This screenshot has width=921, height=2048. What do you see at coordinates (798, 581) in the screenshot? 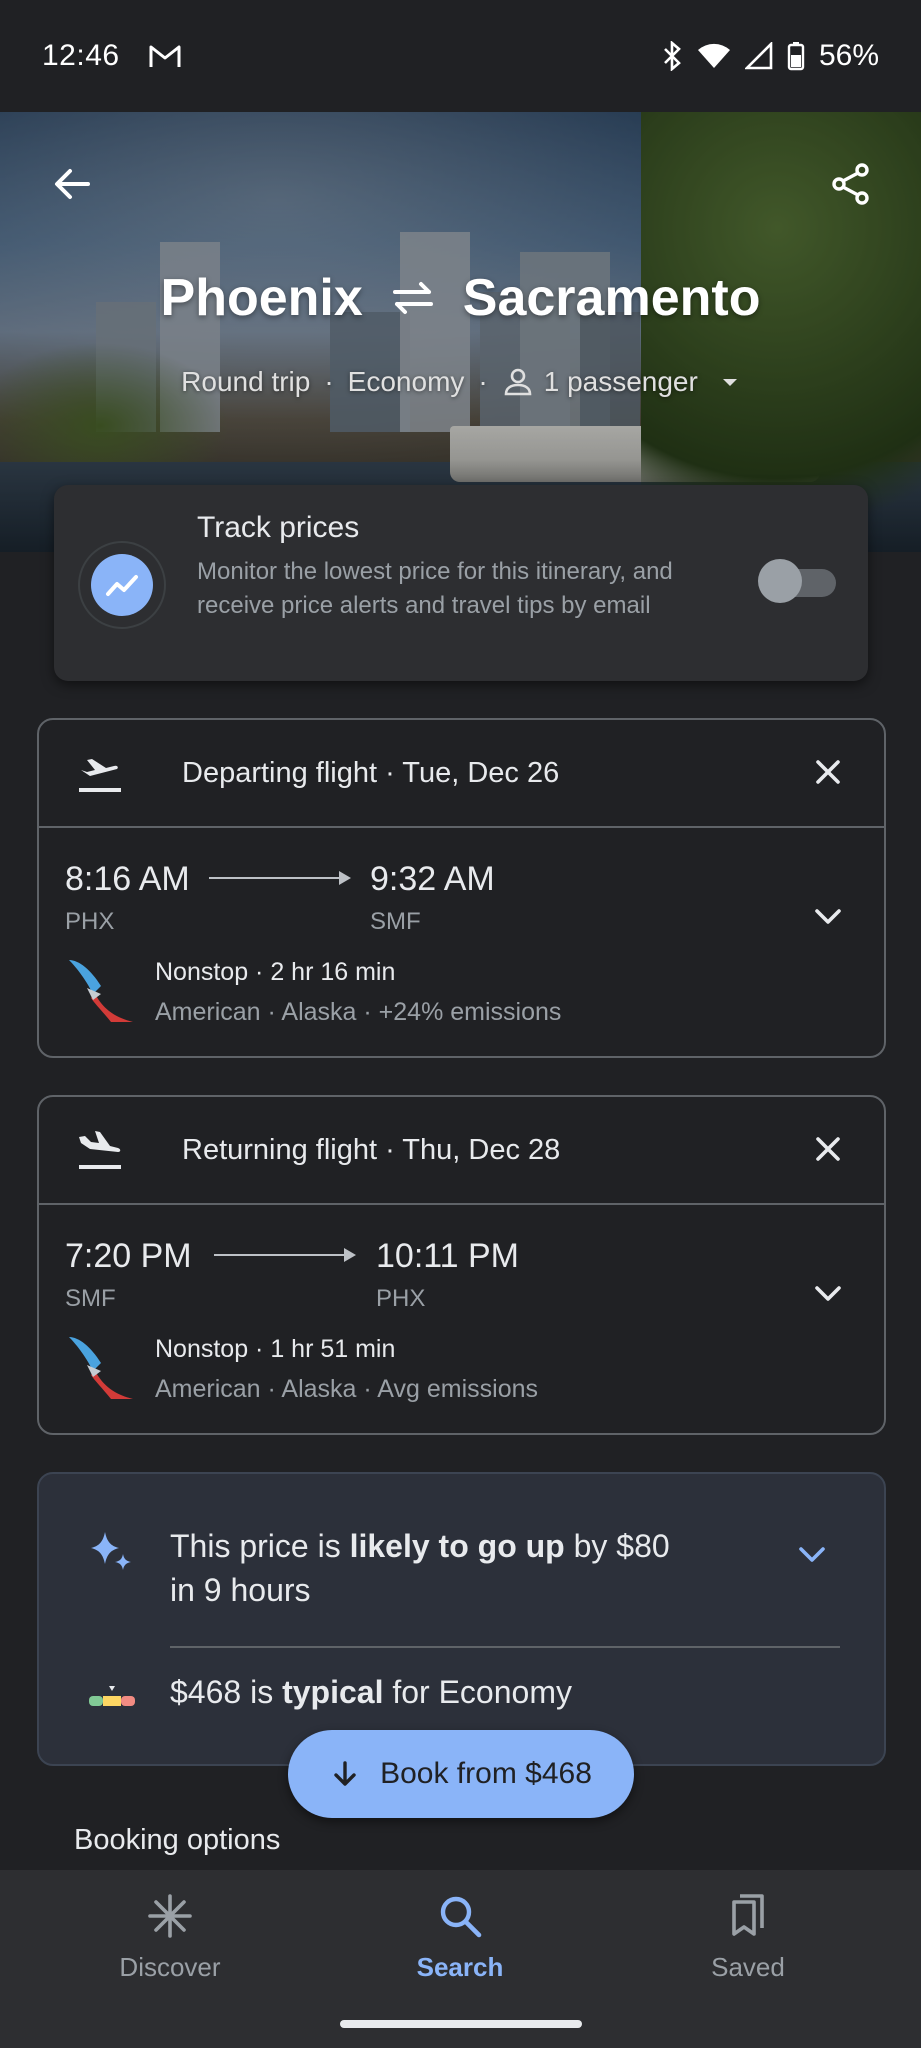
I see `track-prices-toggle` at bounding box center [798, 581].